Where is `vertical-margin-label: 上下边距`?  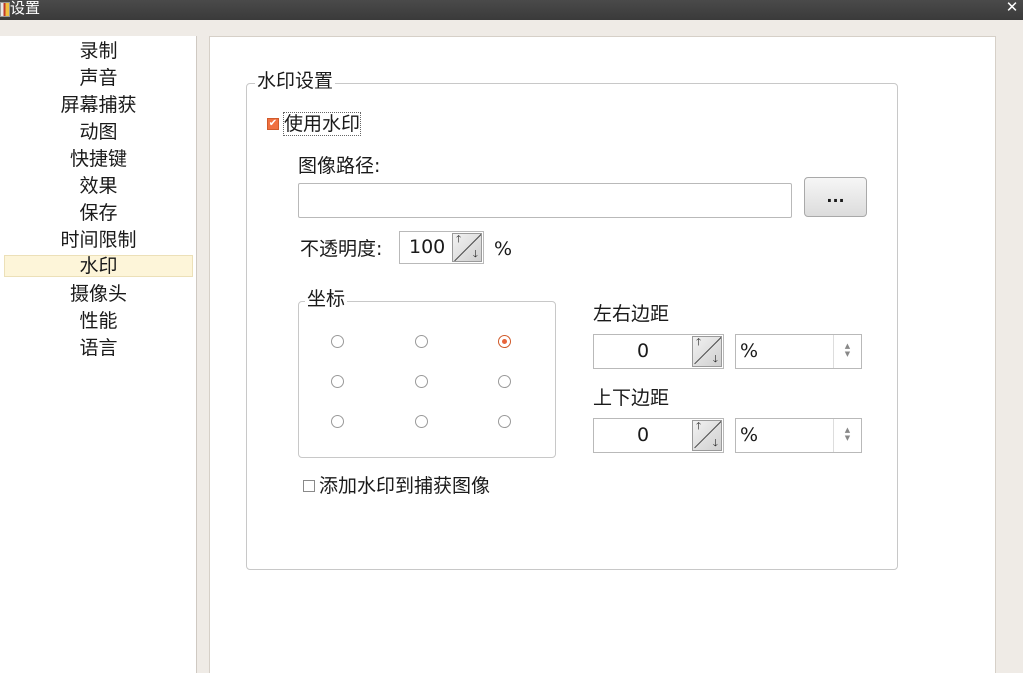 vertical-margin-label: 上下边距 is located at coordinates (631, 398).